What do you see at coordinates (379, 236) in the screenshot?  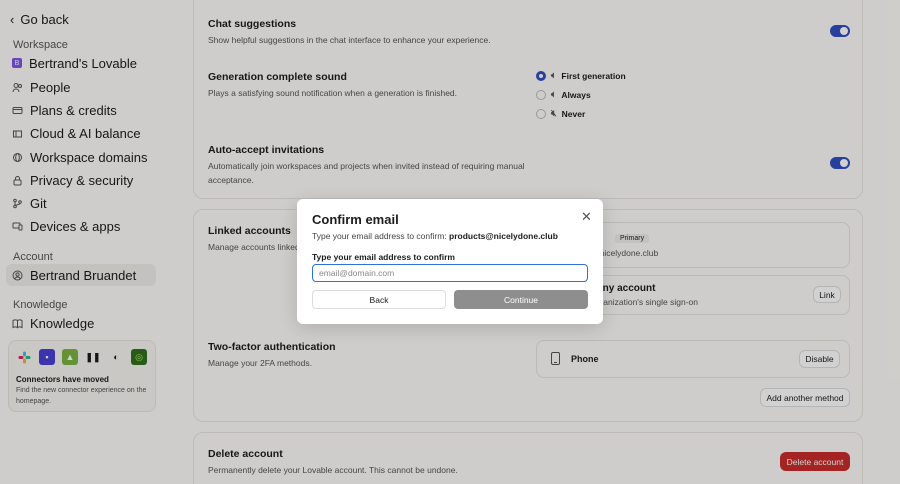 I see `dialog-subtitle-prefix: Type your email address to confirm:` at bounding box center [379, 236].